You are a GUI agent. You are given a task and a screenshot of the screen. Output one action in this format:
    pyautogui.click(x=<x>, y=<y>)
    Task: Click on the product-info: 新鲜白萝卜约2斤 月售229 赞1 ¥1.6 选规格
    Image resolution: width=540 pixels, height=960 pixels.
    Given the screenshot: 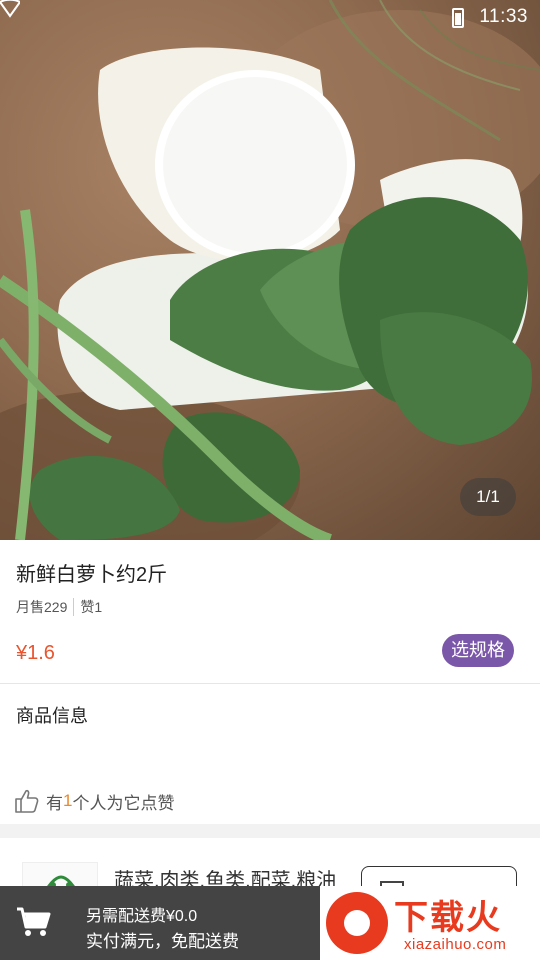 What is the action you would take?
    pyautogui.click(x=270, y=611)
    